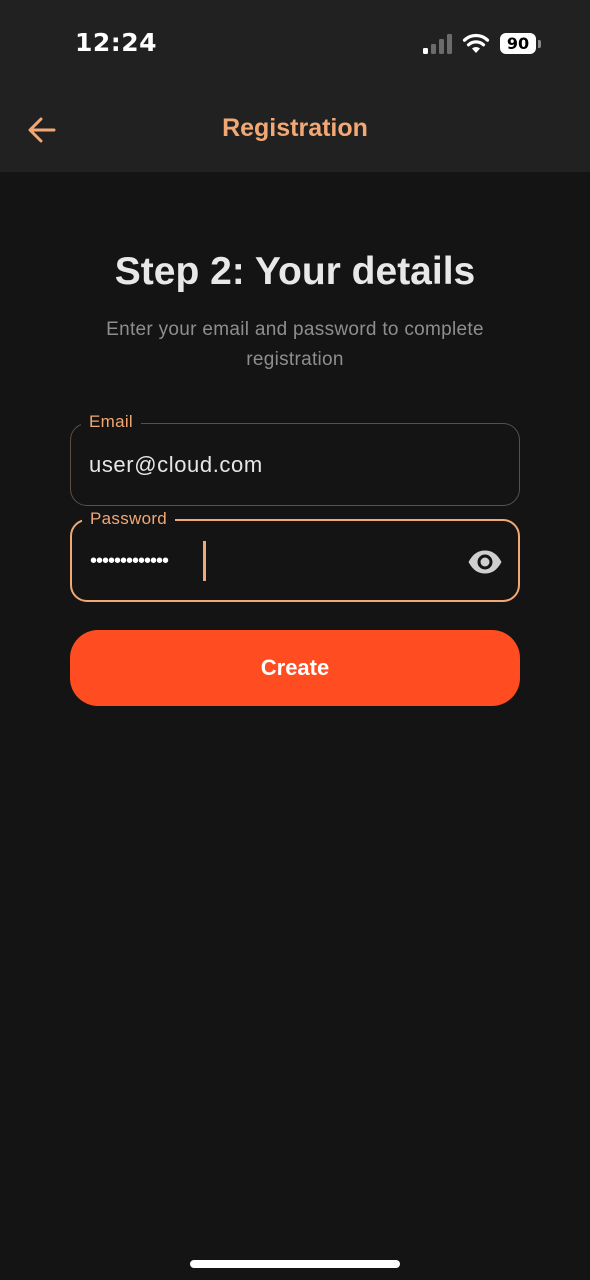 The height and width of the screenshot is (1280, 590). I want to click on wifi-icon, so click(476, 43).